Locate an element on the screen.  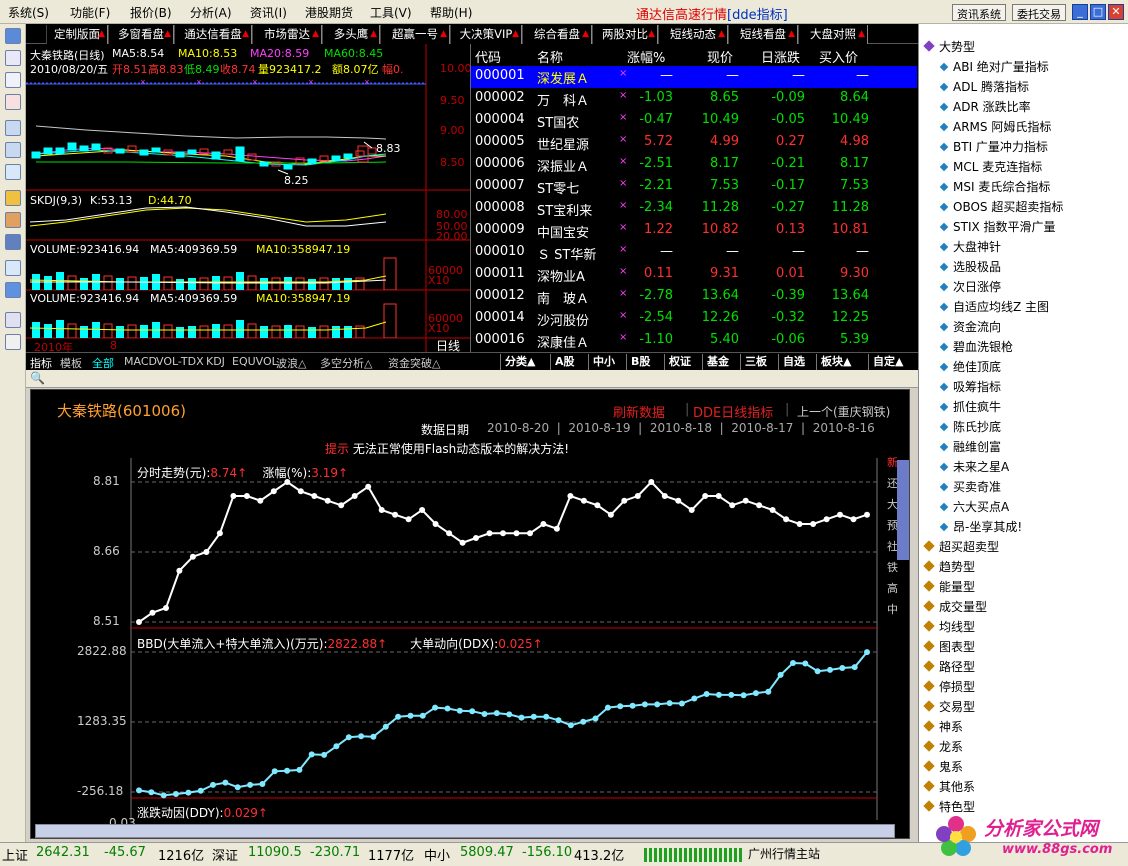
tree-item: 融维创富 is located at coordinates (970, 446).